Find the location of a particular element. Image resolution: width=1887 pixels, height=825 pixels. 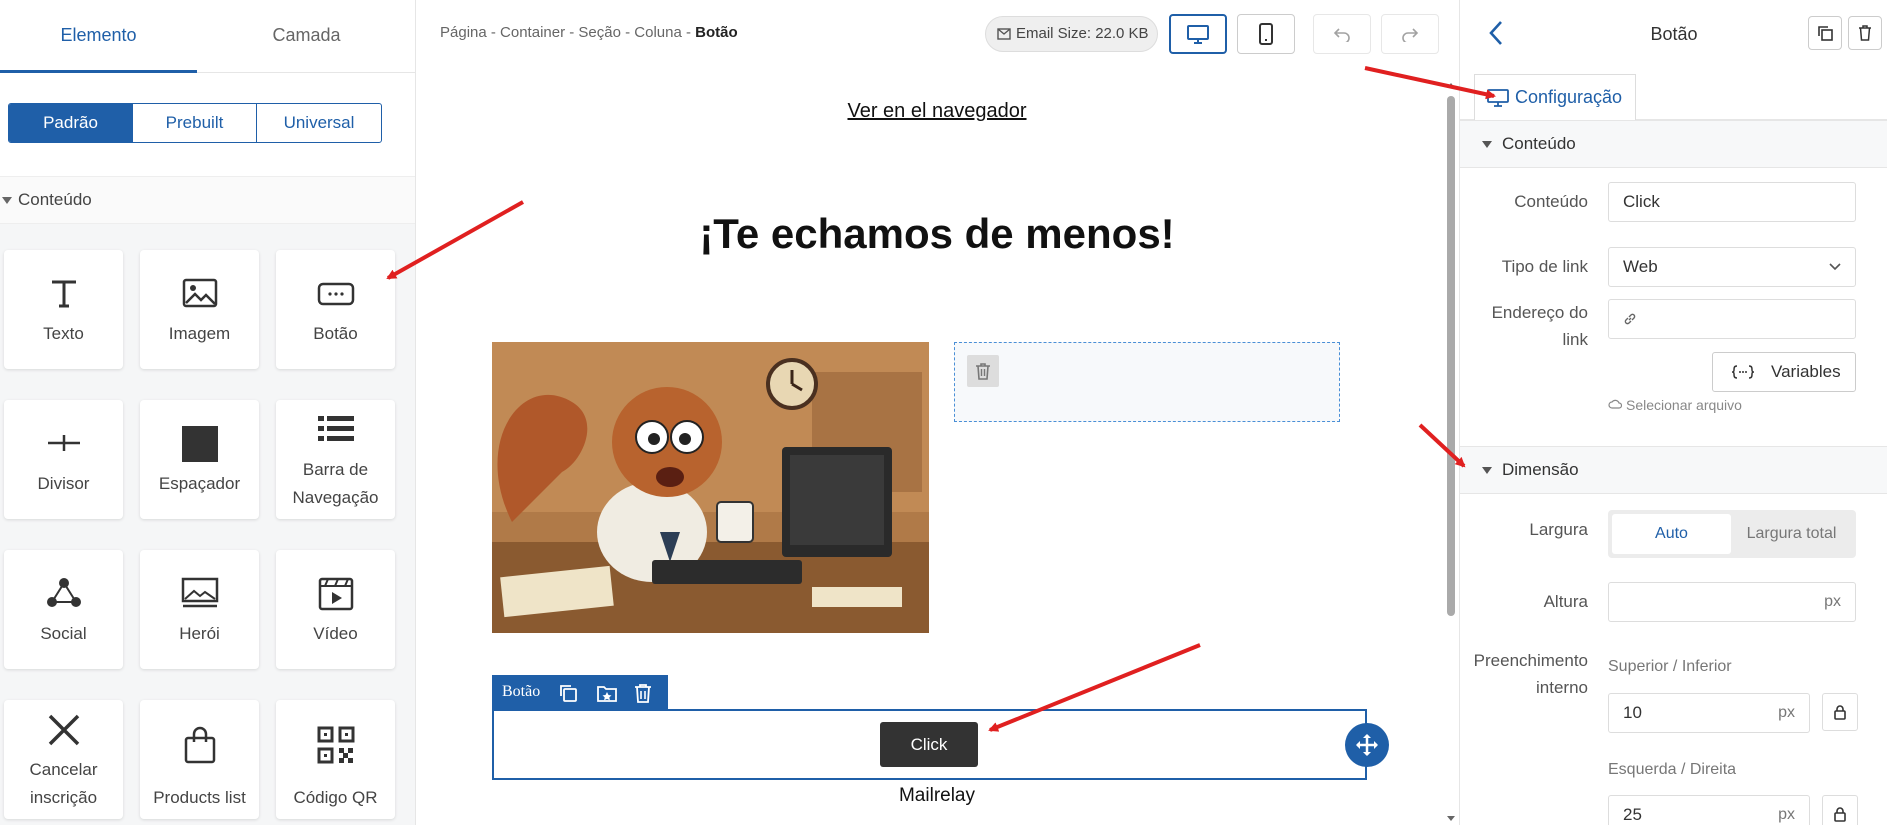

social-icon is located at coordinates (63, 595).